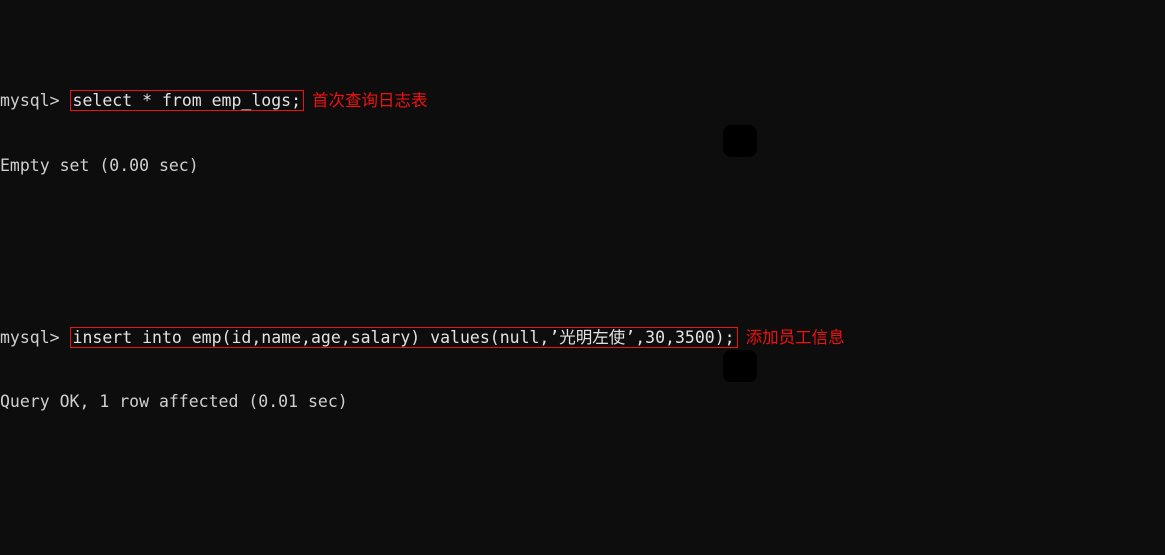 This screenshot has width=1165, height=555. Describe the element at coordinates (35, 100) in the screenshot. I see `prompt-1: mysql>` at that location.